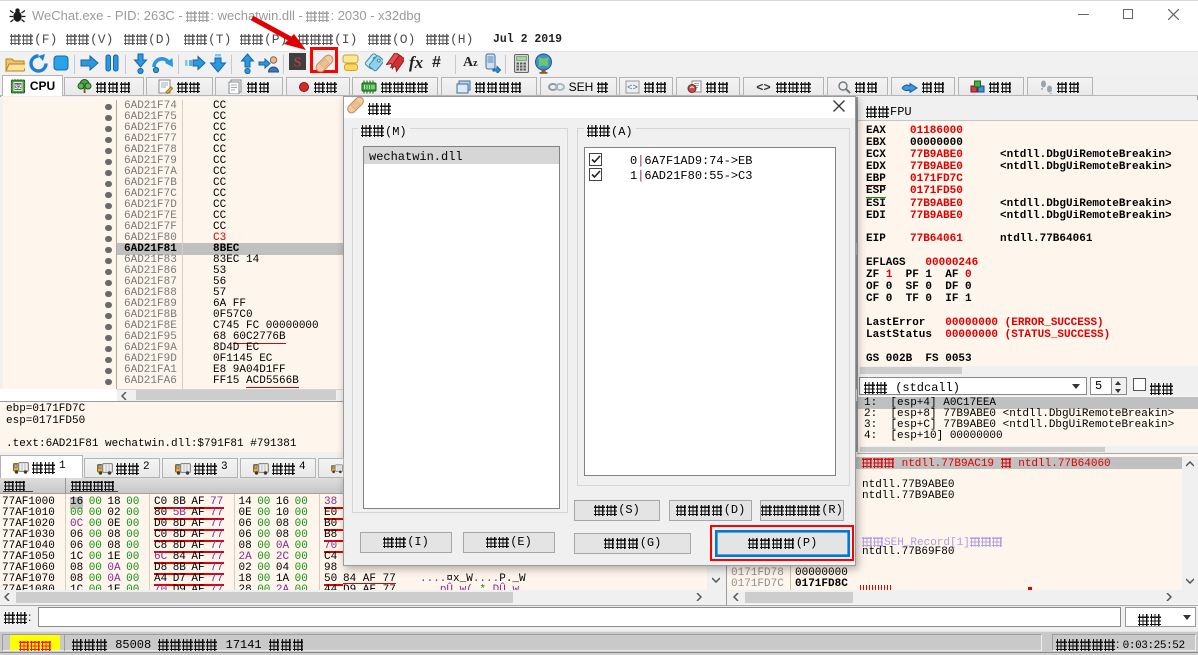  Describe the element at coordinates (18, 87) in the screenshot. I see `svg-text: 32` at that location.